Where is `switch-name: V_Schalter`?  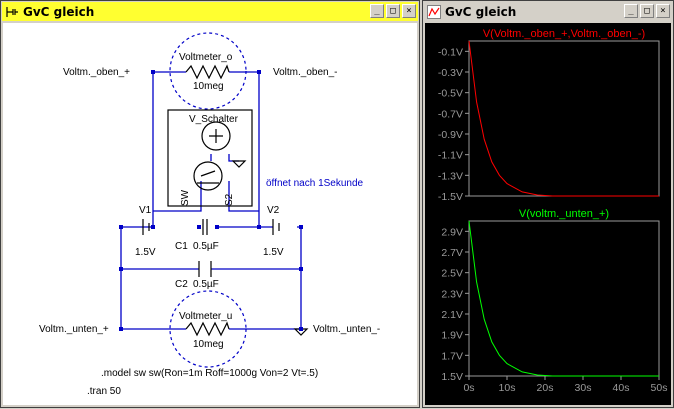
switch-name: V_Schalter is located at coordinates (214, 119).